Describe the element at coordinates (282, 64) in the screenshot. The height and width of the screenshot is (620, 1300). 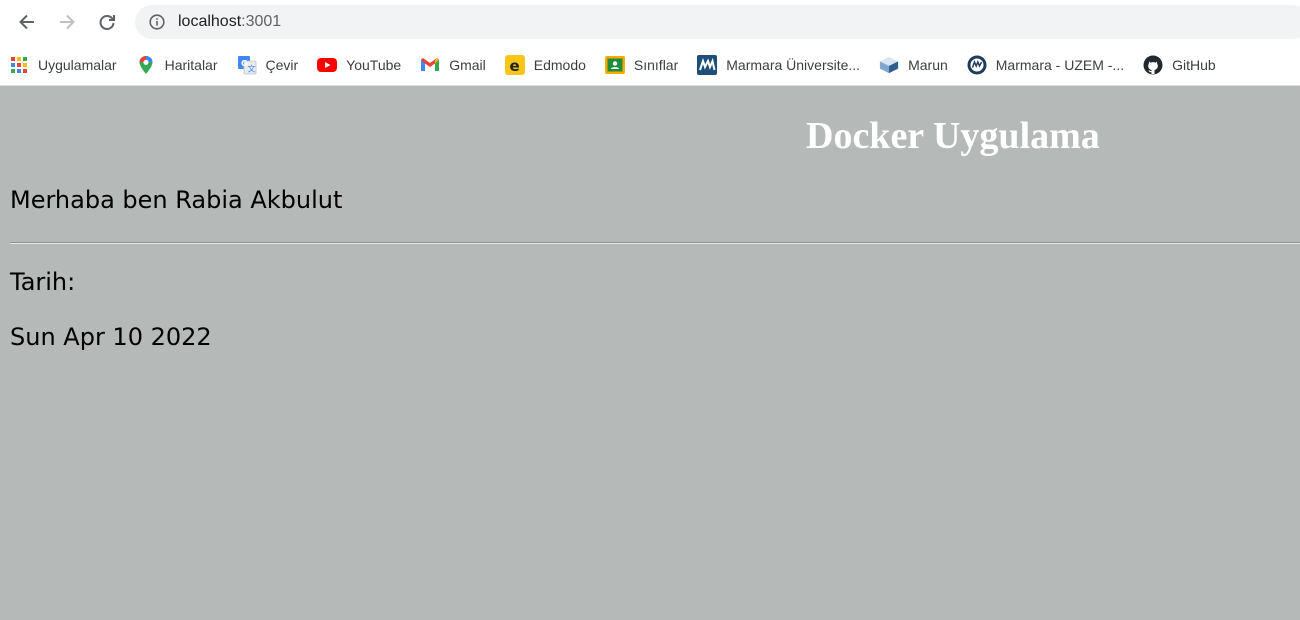
I see `bookmark-label: Çevir` at that location.